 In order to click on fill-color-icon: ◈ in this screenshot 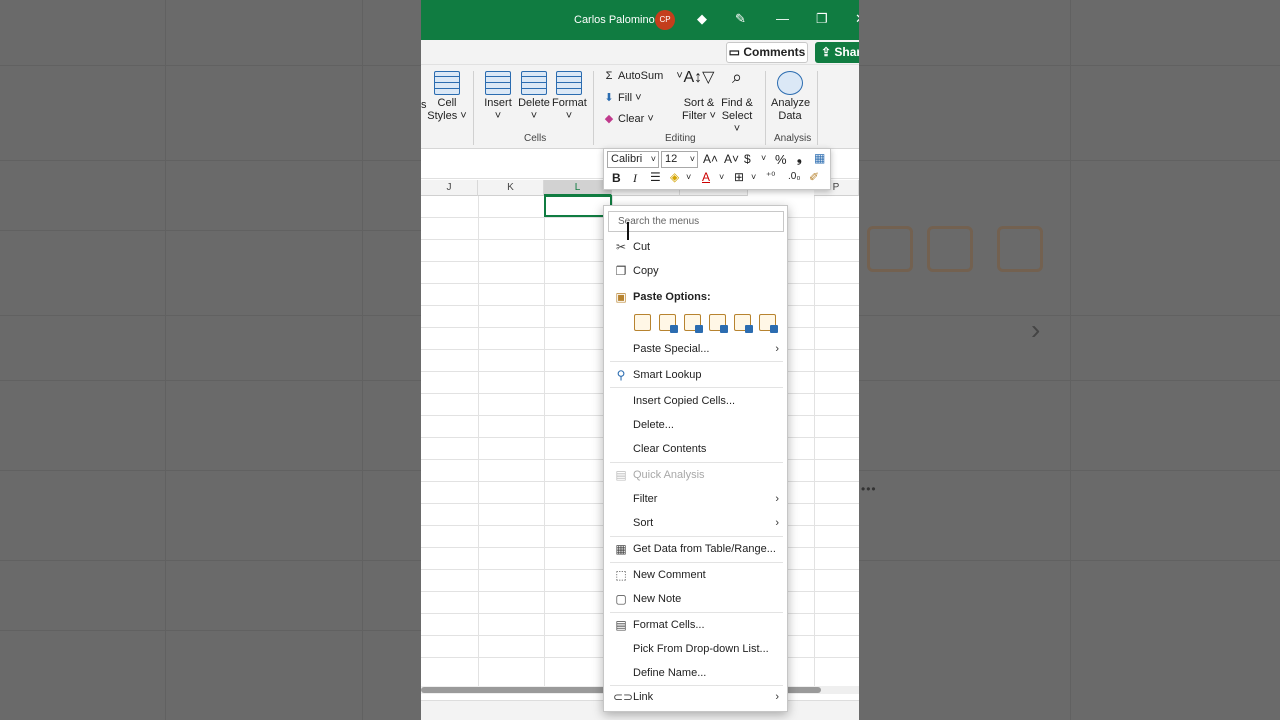, I will do `click(674, 177)`.